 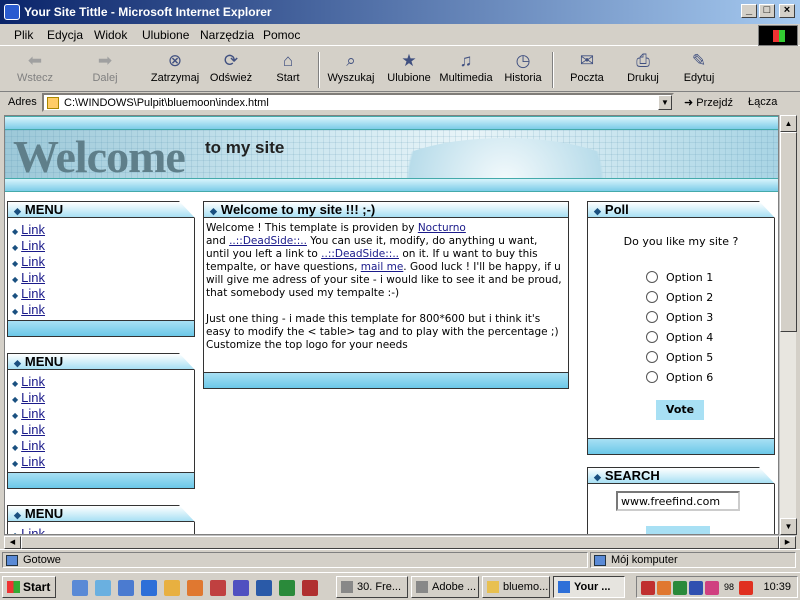 I want to click on banner: Welcome to my site, so click(x=391, y=154).